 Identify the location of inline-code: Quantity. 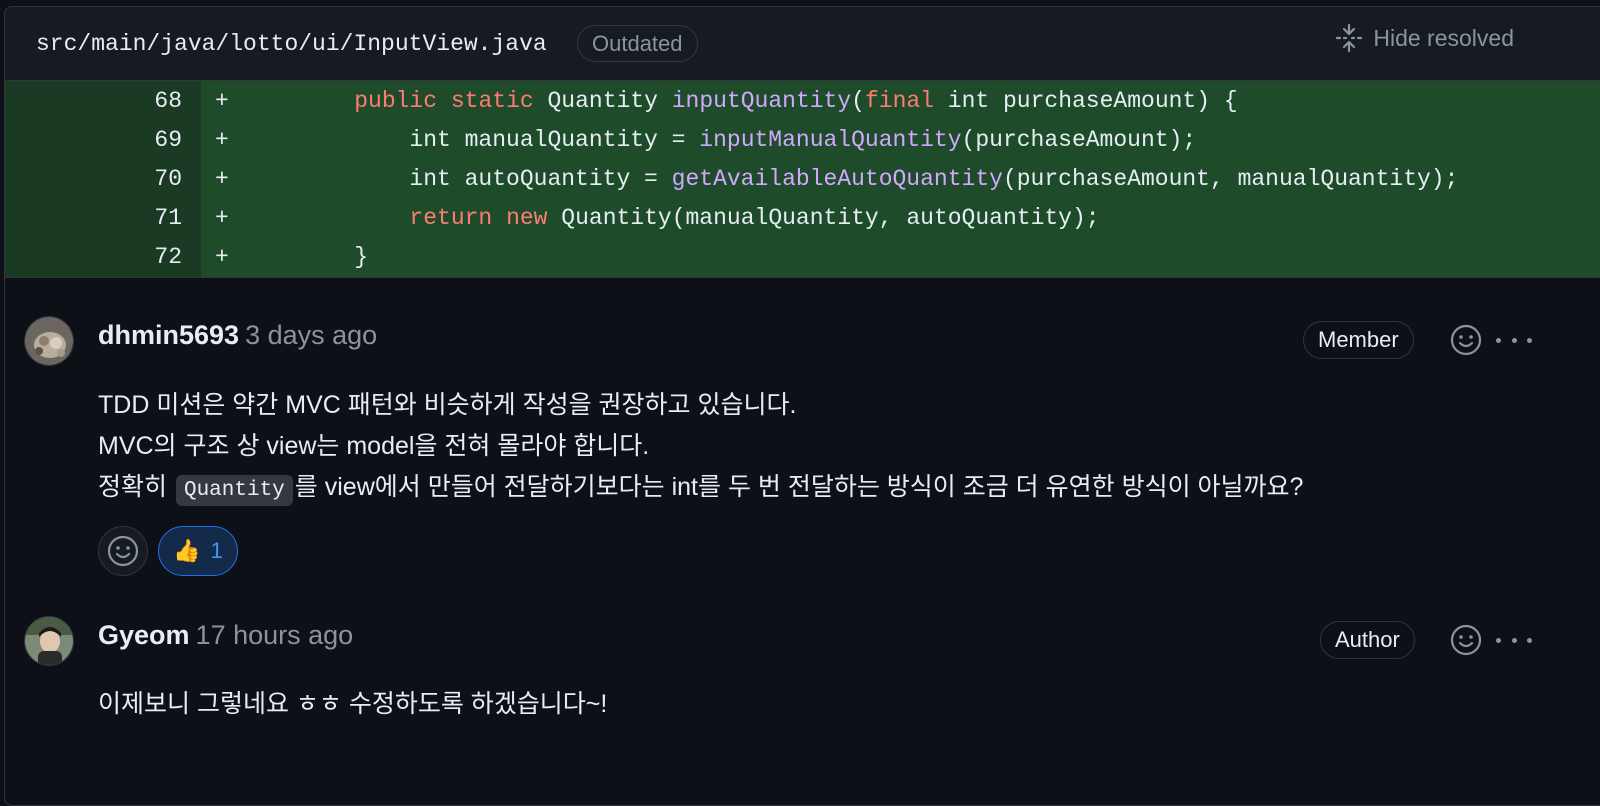
(234, 490).